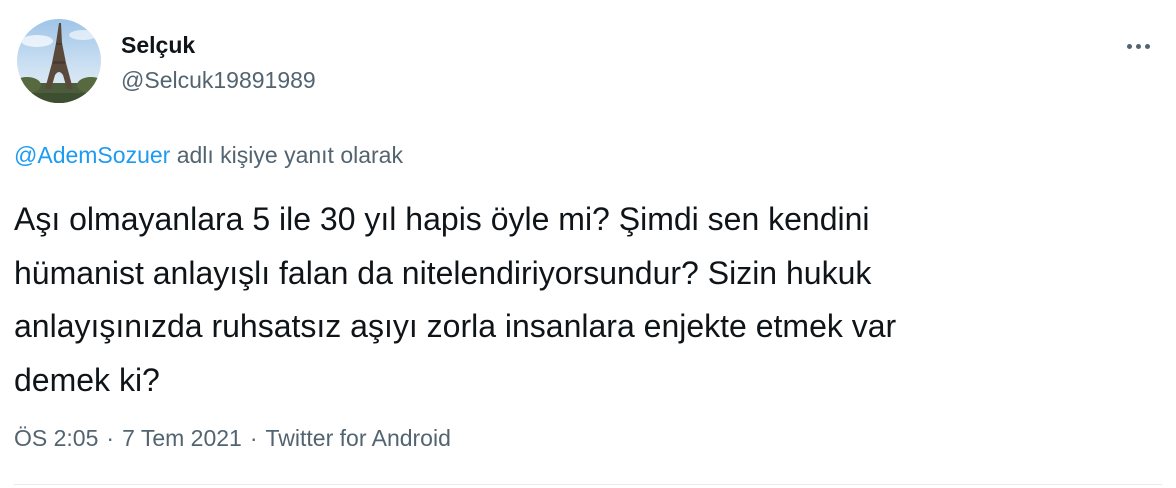 The height and width of the screenshot is (488, 1176). I want to click on reply-context-label: adlı kişiye yanıt olarak, so click(286, 155).